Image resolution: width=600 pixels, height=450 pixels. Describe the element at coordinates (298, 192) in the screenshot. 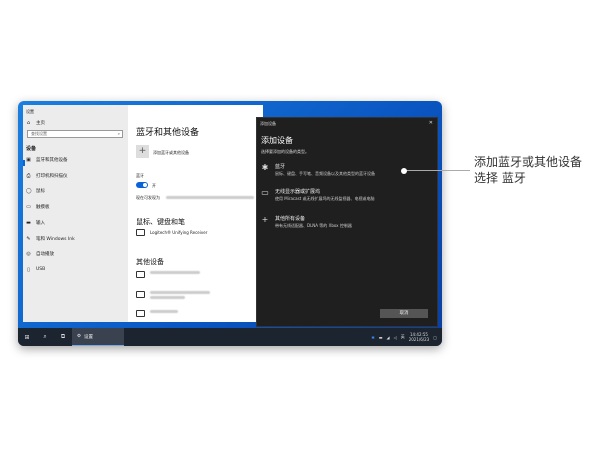

I see `option-title: 无线显示器或扩展坞` at that location.